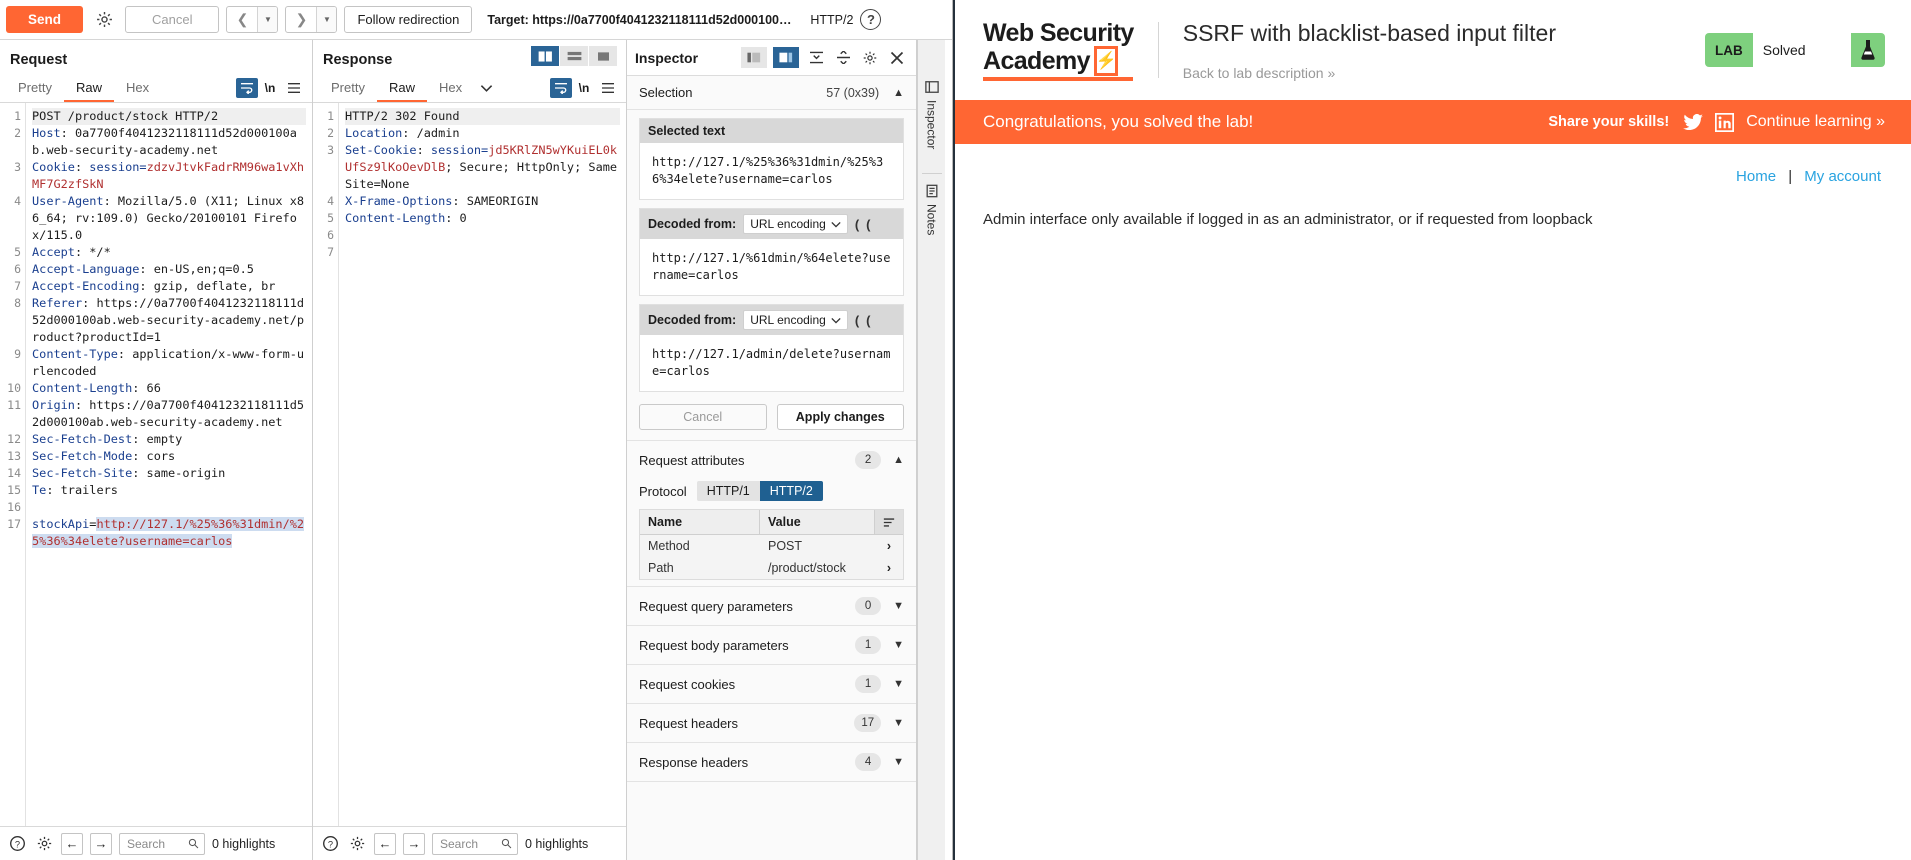 The height and width of the screenshot is (860, 1911). Describe the element at coordinates (840, 417) in the screenshot. I see `apply-changes-button: Apply changes` at that location.